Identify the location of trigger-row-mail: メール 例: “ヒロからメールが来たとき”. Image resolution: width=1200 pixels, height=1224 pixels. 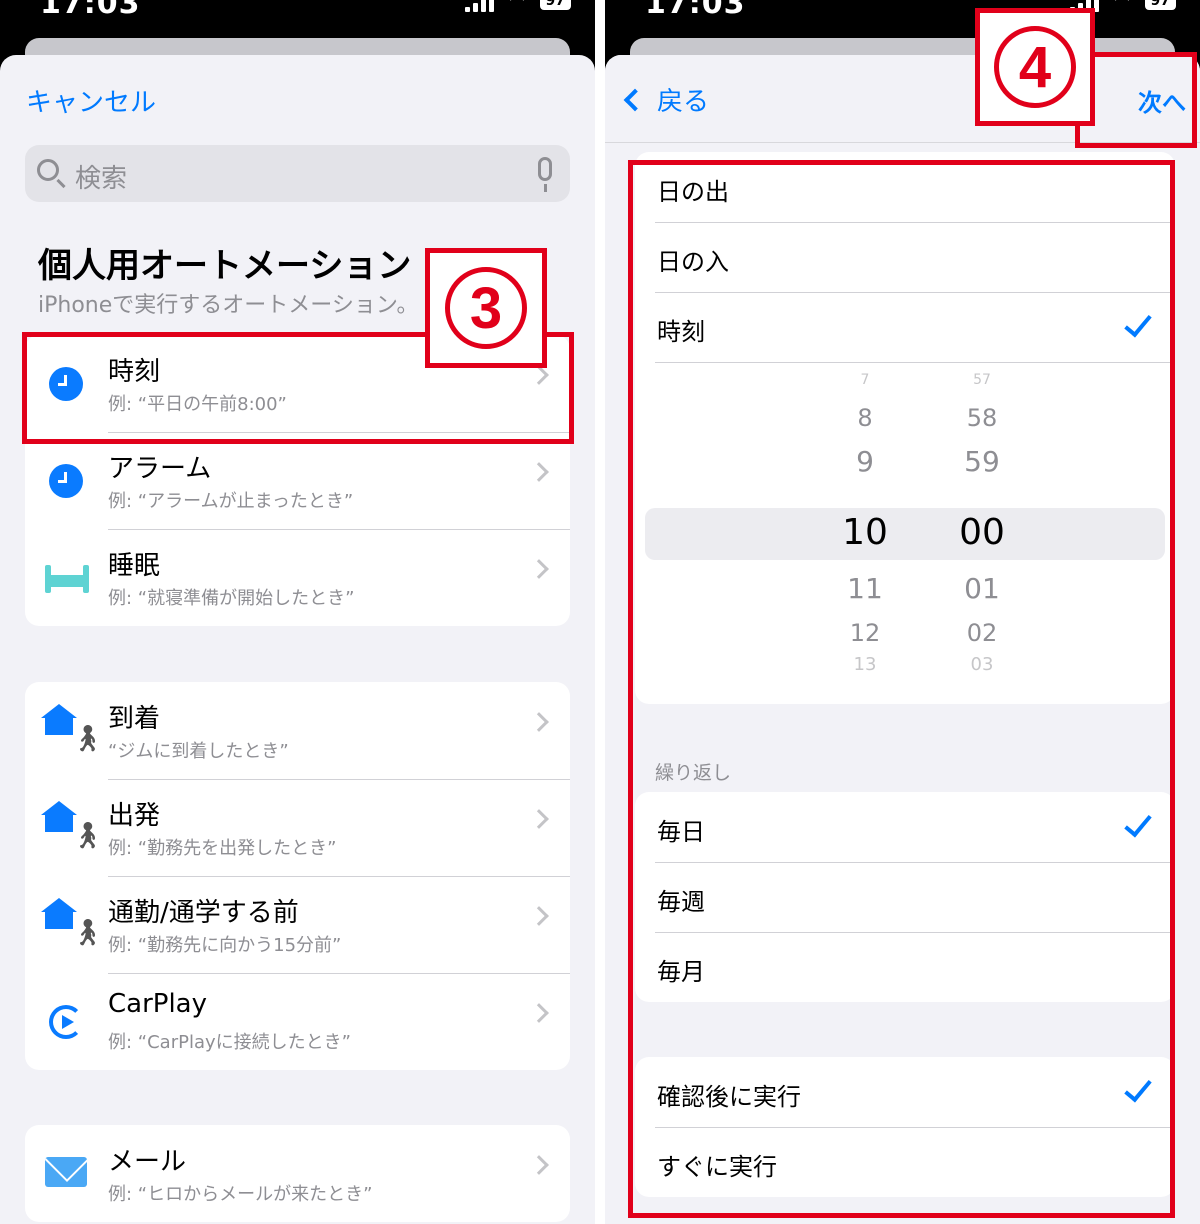
(297, 1173).